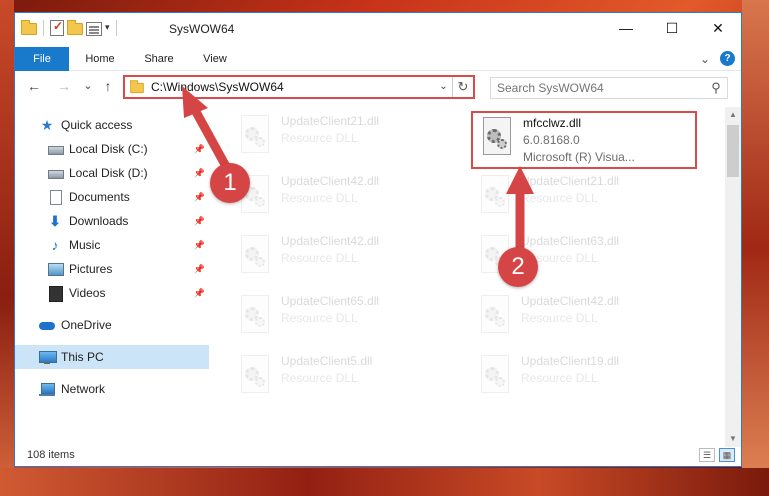 The image size is (769, 496). Describe the element at coordinates (444, 87) in the screenshot. I see `address-dropdown-icon: ⌄` at that location.